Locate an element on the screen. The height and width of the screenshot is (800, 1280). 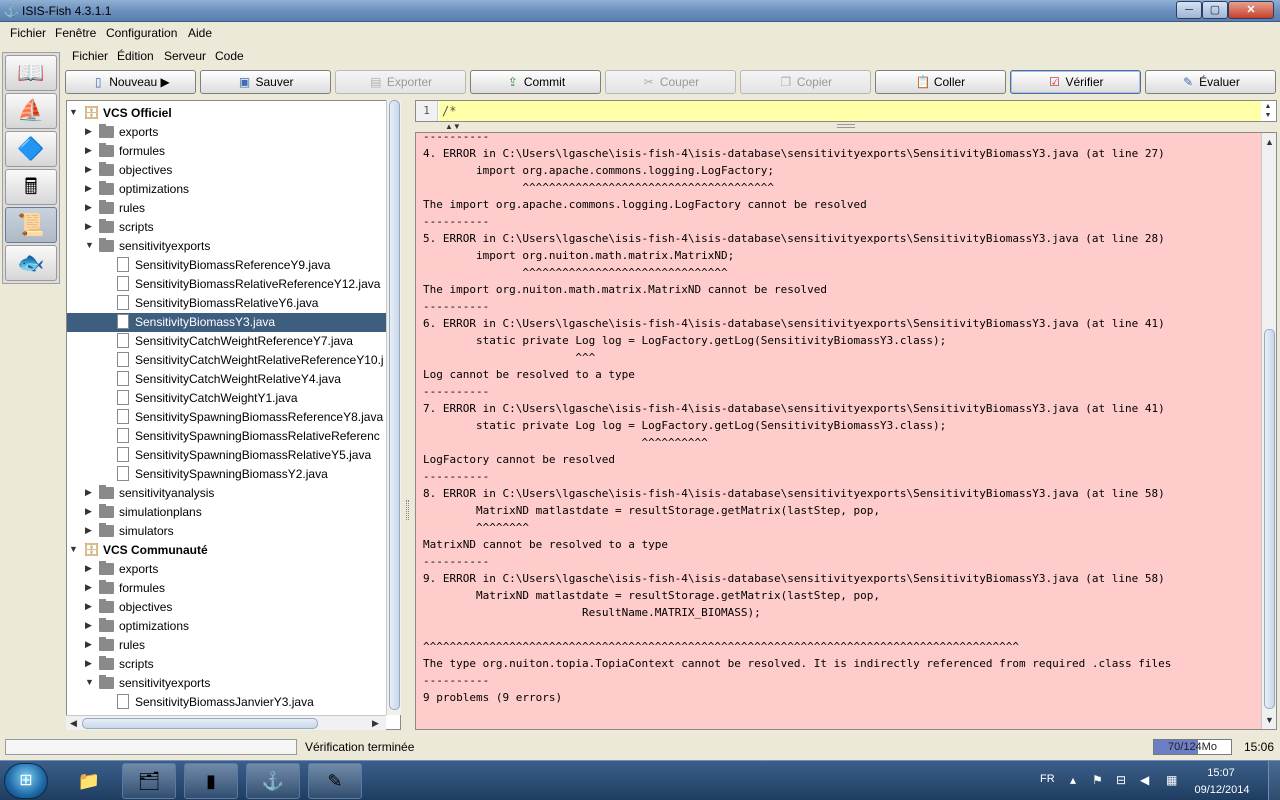
output-vscroll-thumb is located at coordinates (1269, 519).